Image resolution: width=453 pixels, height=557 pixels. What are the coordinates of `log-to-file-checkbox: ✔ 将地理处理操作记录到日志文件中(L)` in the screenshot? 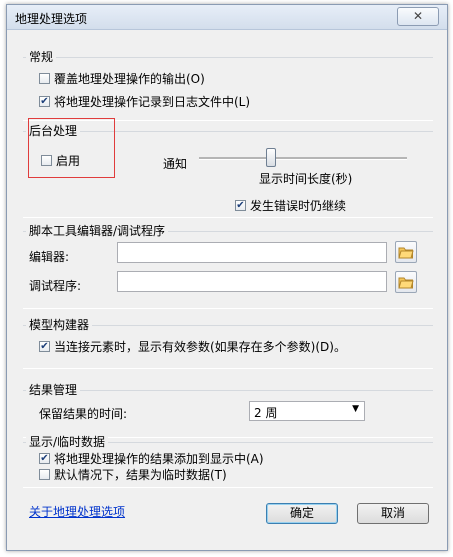 It's located at (144, 101).